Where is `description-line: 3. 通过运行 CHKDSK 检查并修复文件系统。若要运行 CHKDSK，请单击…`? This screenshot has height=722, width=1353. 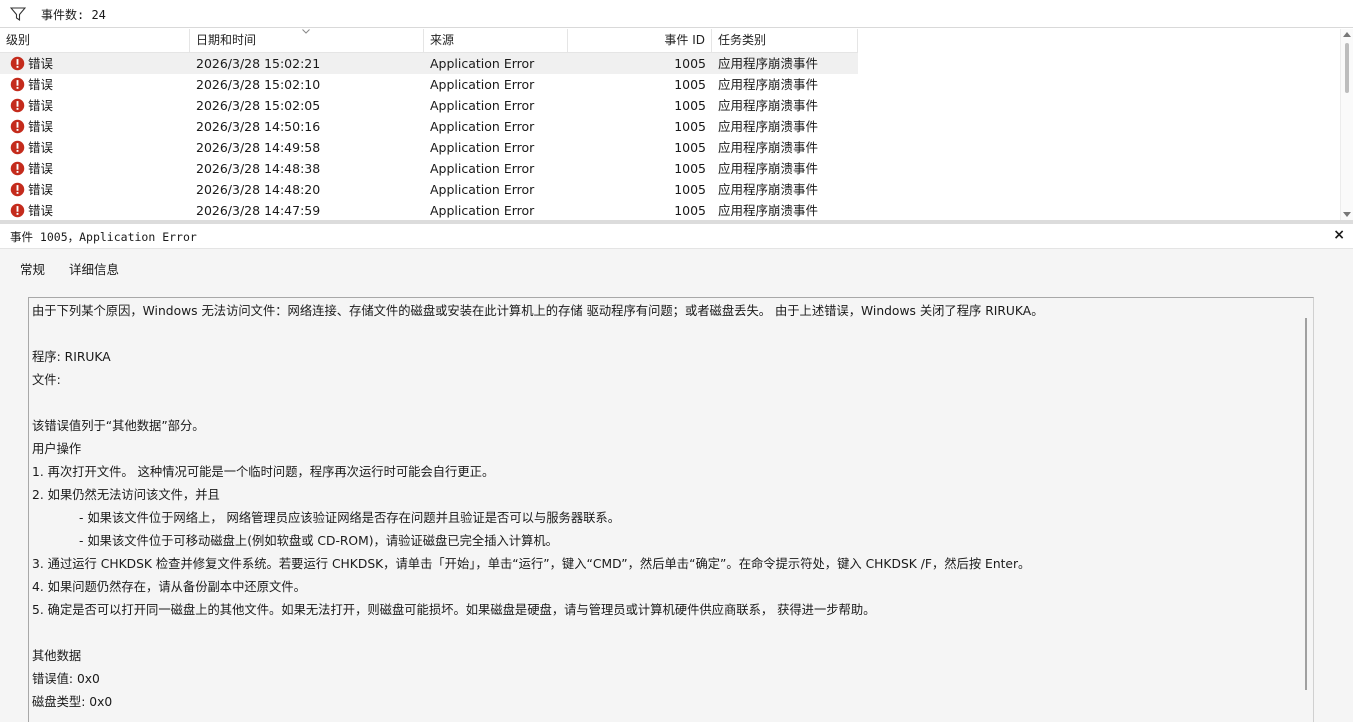 description-line: 3. 通过运行 CHKDSK 检查并修复文件系统。若要运行 CHKDSK，请单击… is located at coordinates (531, 564).